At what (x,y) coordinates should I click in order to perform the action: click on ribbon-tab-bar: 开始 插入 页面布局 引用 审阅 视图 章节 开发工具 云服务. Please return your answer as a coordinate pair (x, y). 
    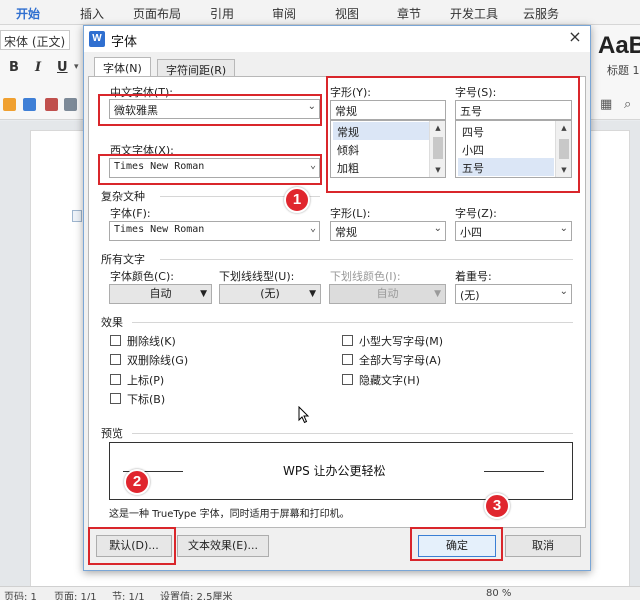
    Looking at the image, I should click on (320, 12).